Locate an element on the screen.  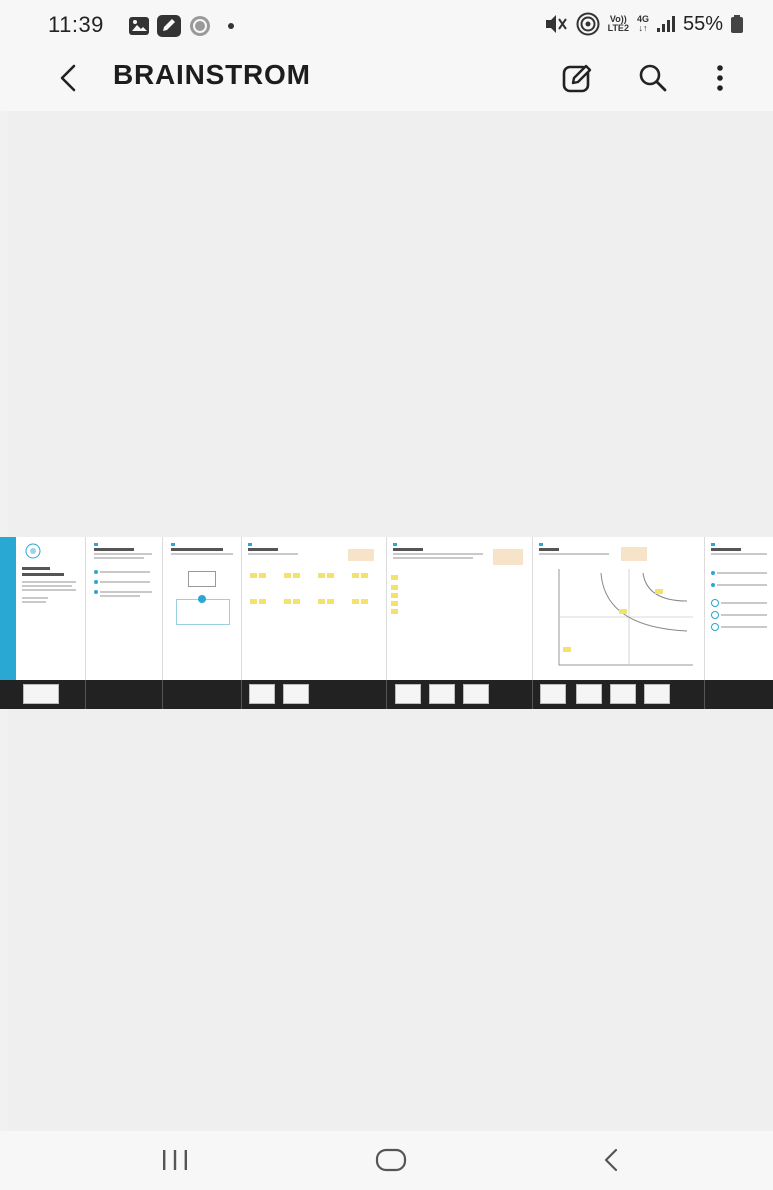
network-generation: 4G ↓↑ is located at coordinates (642, 23).